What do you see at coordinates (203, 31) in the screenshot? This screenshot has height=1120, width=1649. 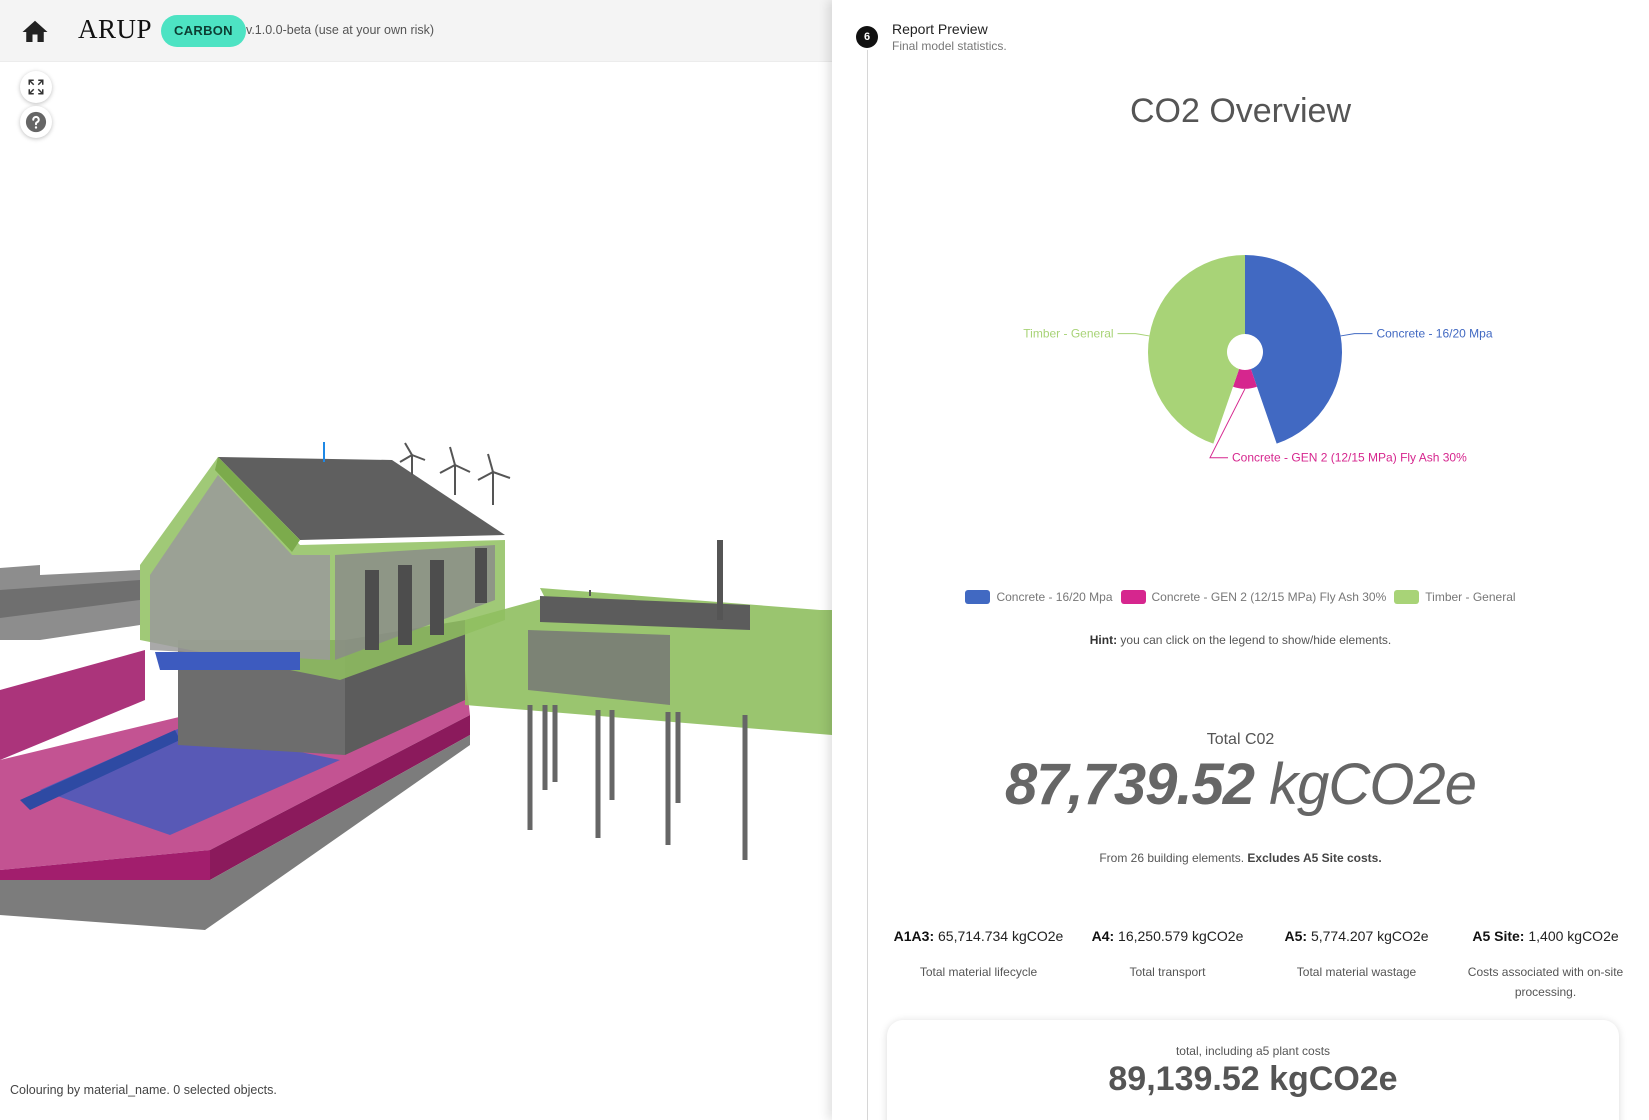 I see `carbon-badge: CARBON` at bounding box center [203, 31].